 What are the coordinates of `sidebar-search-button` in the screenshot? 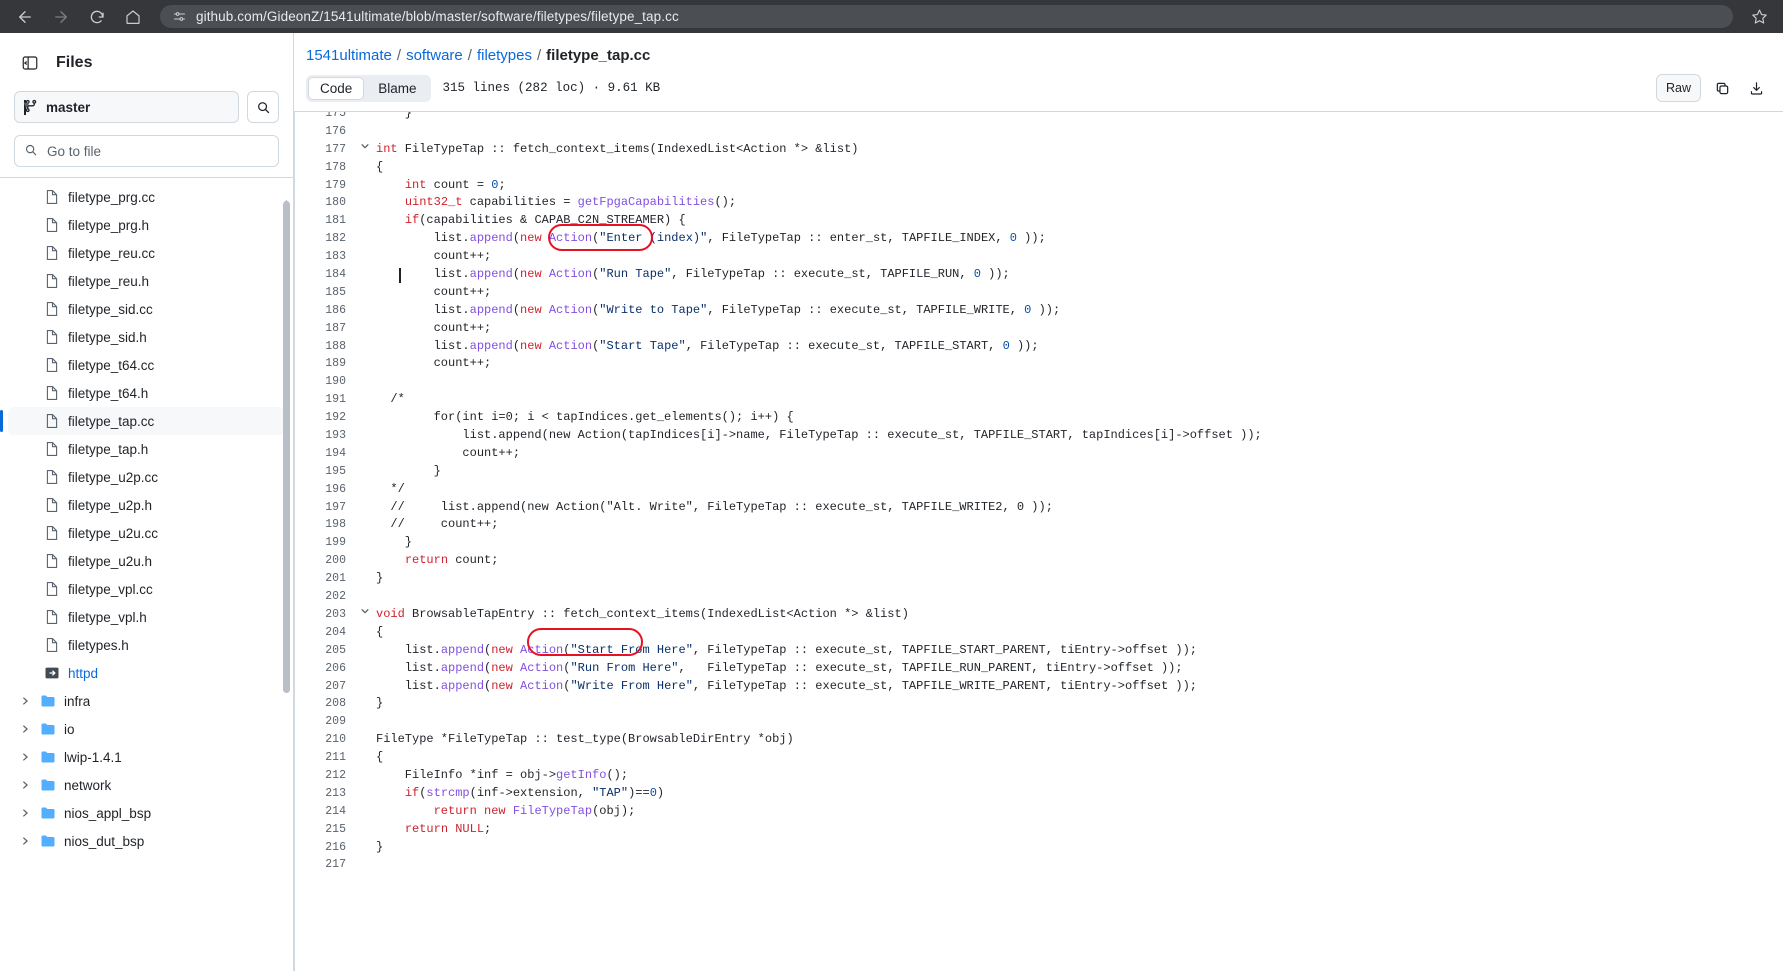 It's located at (263, 107).